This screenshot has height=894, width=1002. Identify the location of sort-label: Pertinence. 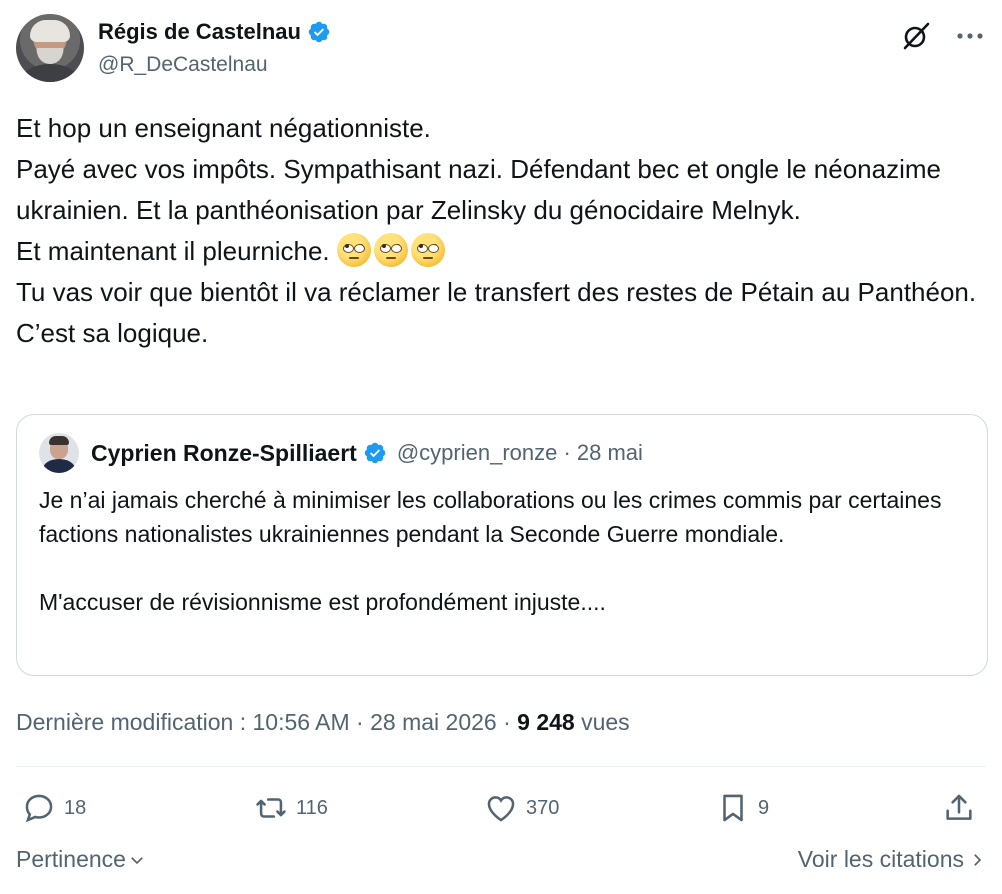
(71, 859).